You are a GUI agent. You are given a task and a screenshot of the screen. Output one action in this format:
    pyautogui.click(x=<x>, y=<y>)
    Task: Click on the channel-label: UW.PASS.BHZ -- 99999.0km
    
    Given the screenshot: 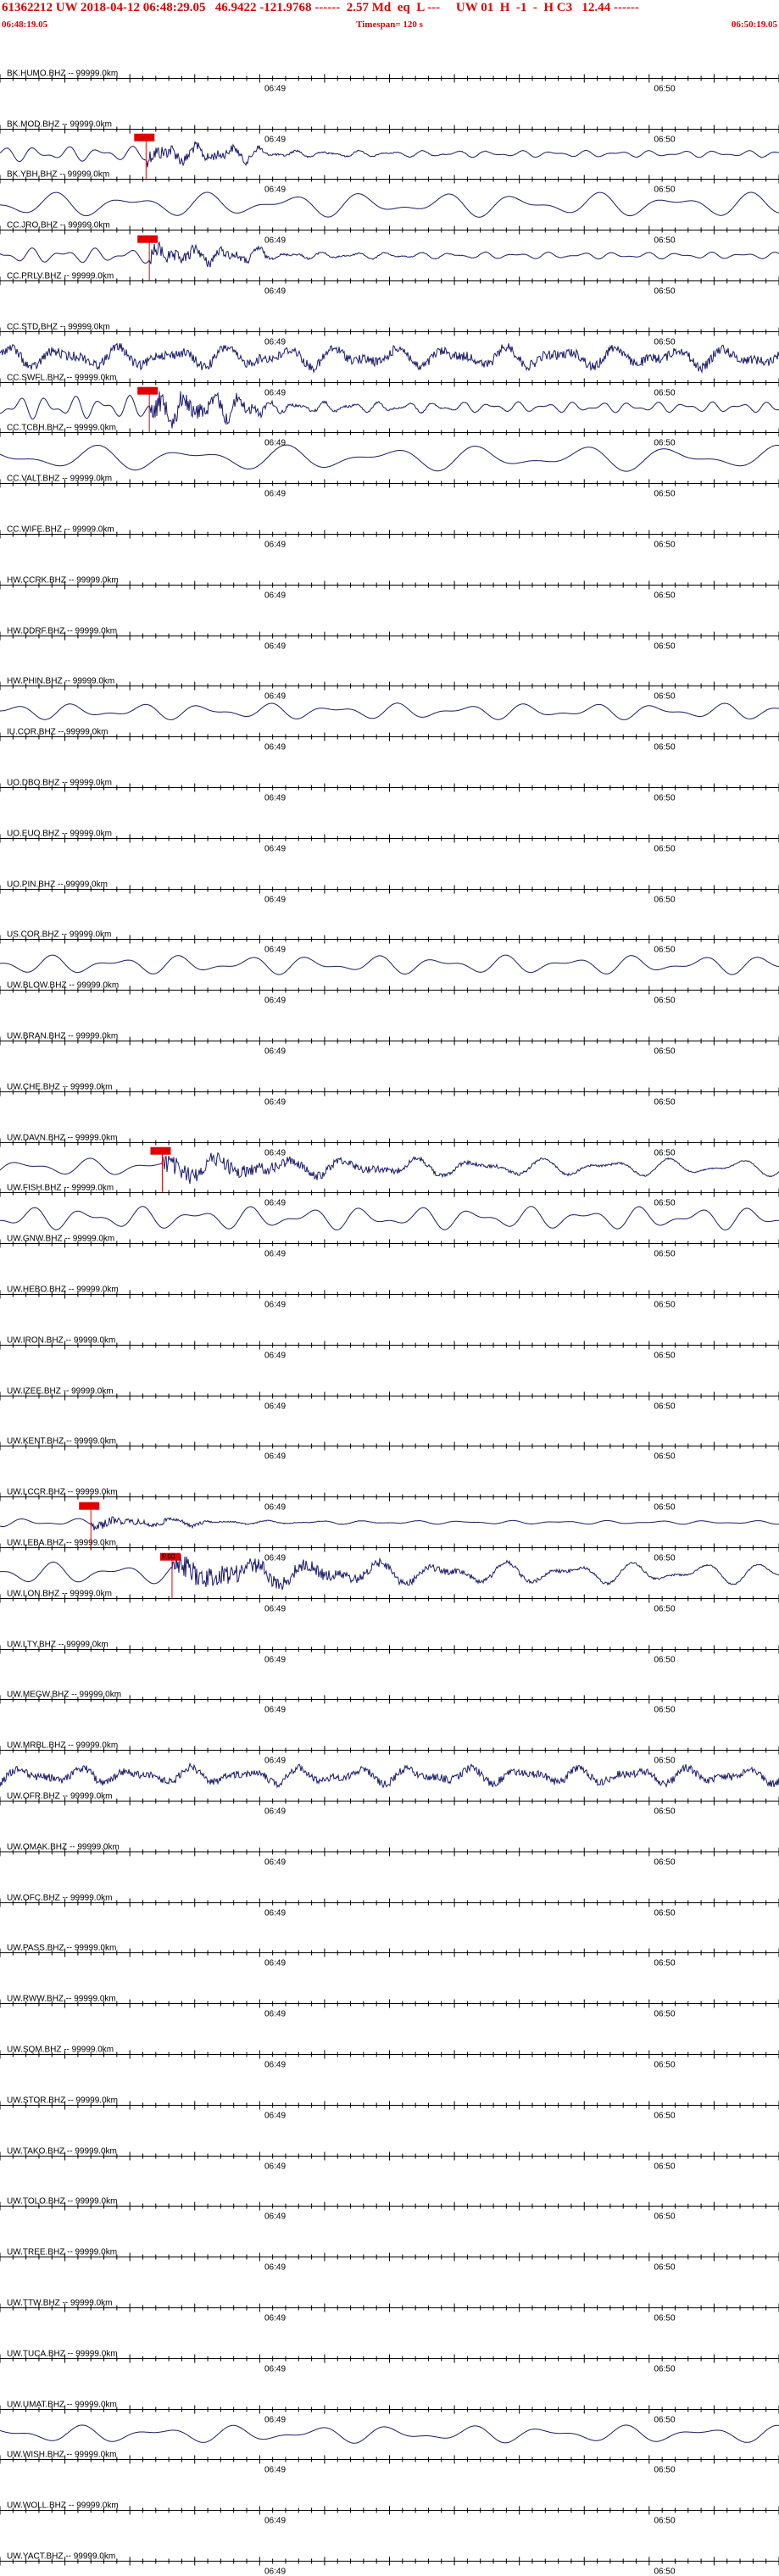 What is the action you would take?
    pyautogui.click(x=61, y=1948)
    